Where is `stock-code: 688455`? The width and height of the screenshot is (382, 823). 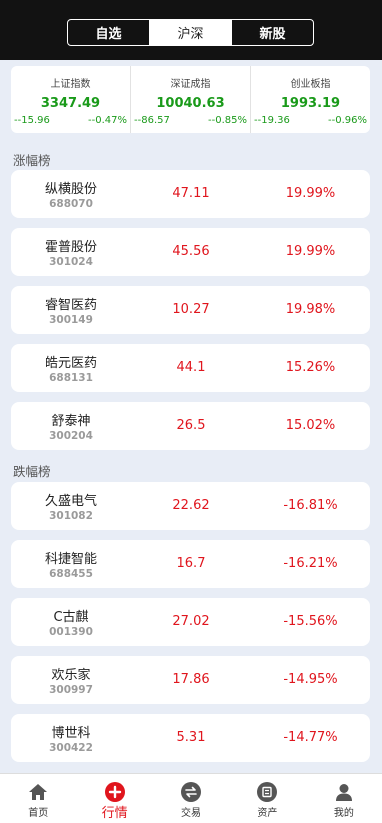 stock-code: 688455 is located at coordinates (71, 574).